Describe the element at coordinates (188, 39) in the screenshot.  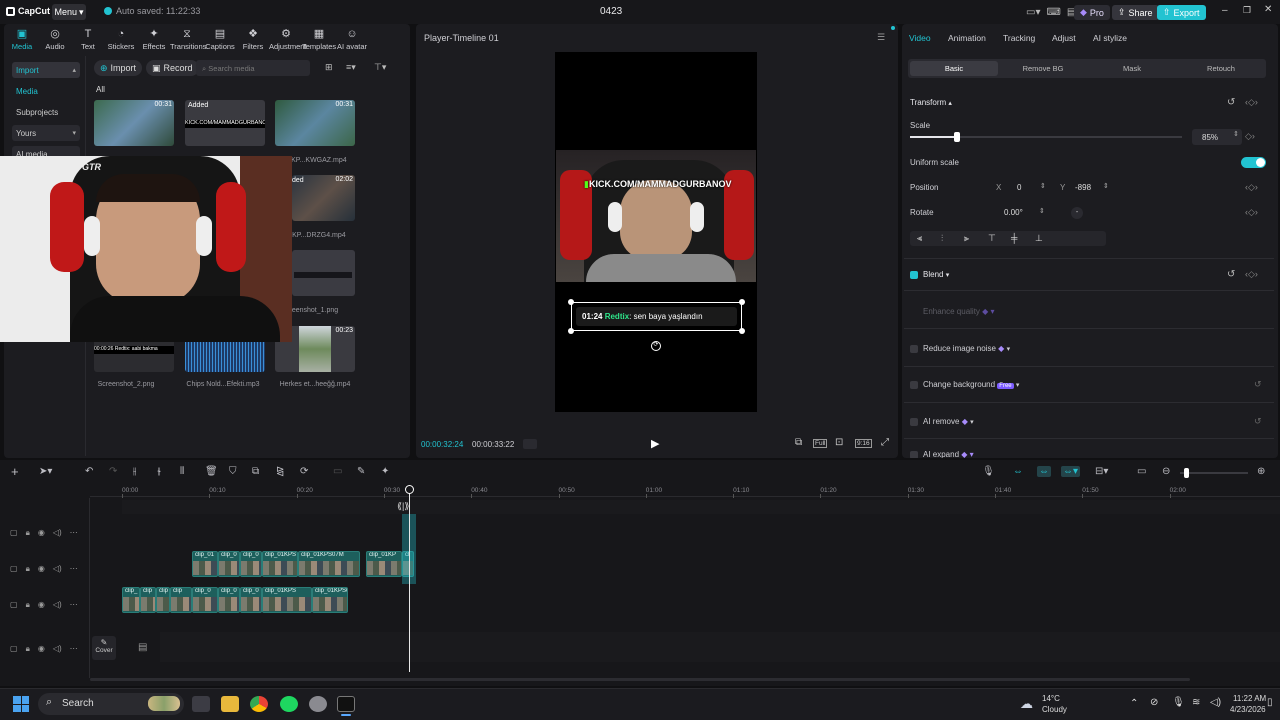
I see `tab-transitions: ⧖ Transitions` at that location.